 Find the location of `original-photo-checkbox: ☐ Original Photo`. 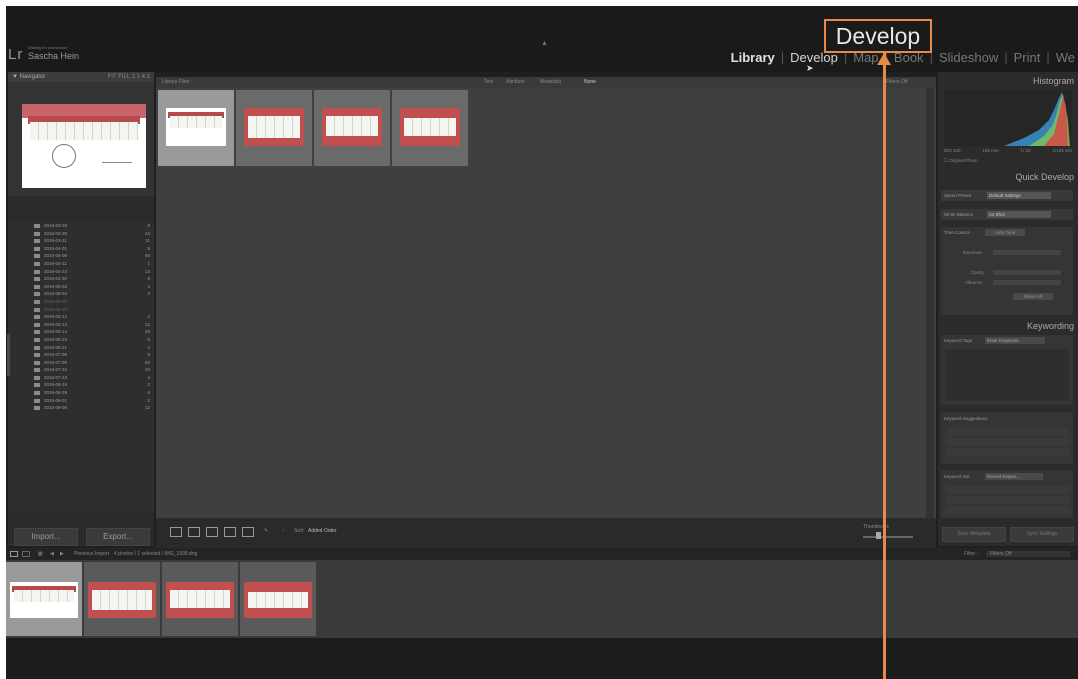

original-photo-checkbox: ☐ Original Photo is located at coordinates (961, 161).